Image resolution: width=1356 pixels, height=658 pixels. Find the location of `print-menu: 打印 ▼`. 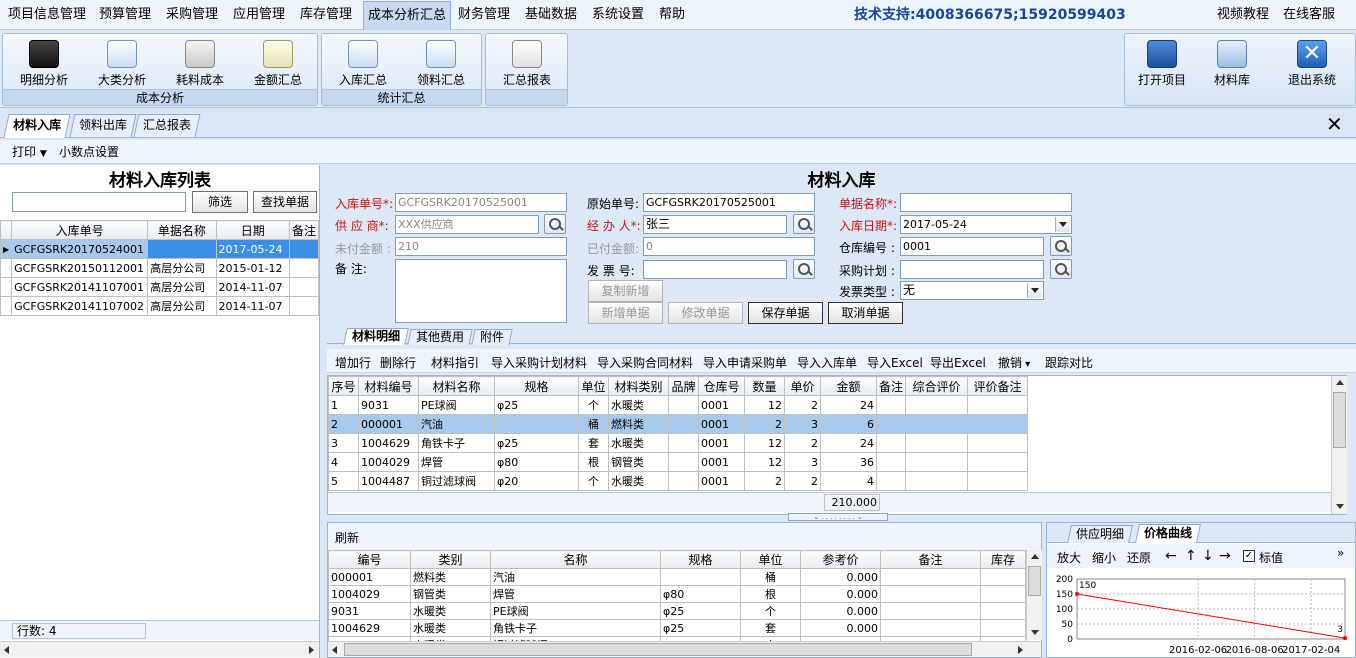

print-menu: 打印 ▼ is located at coordinates (29, 151).